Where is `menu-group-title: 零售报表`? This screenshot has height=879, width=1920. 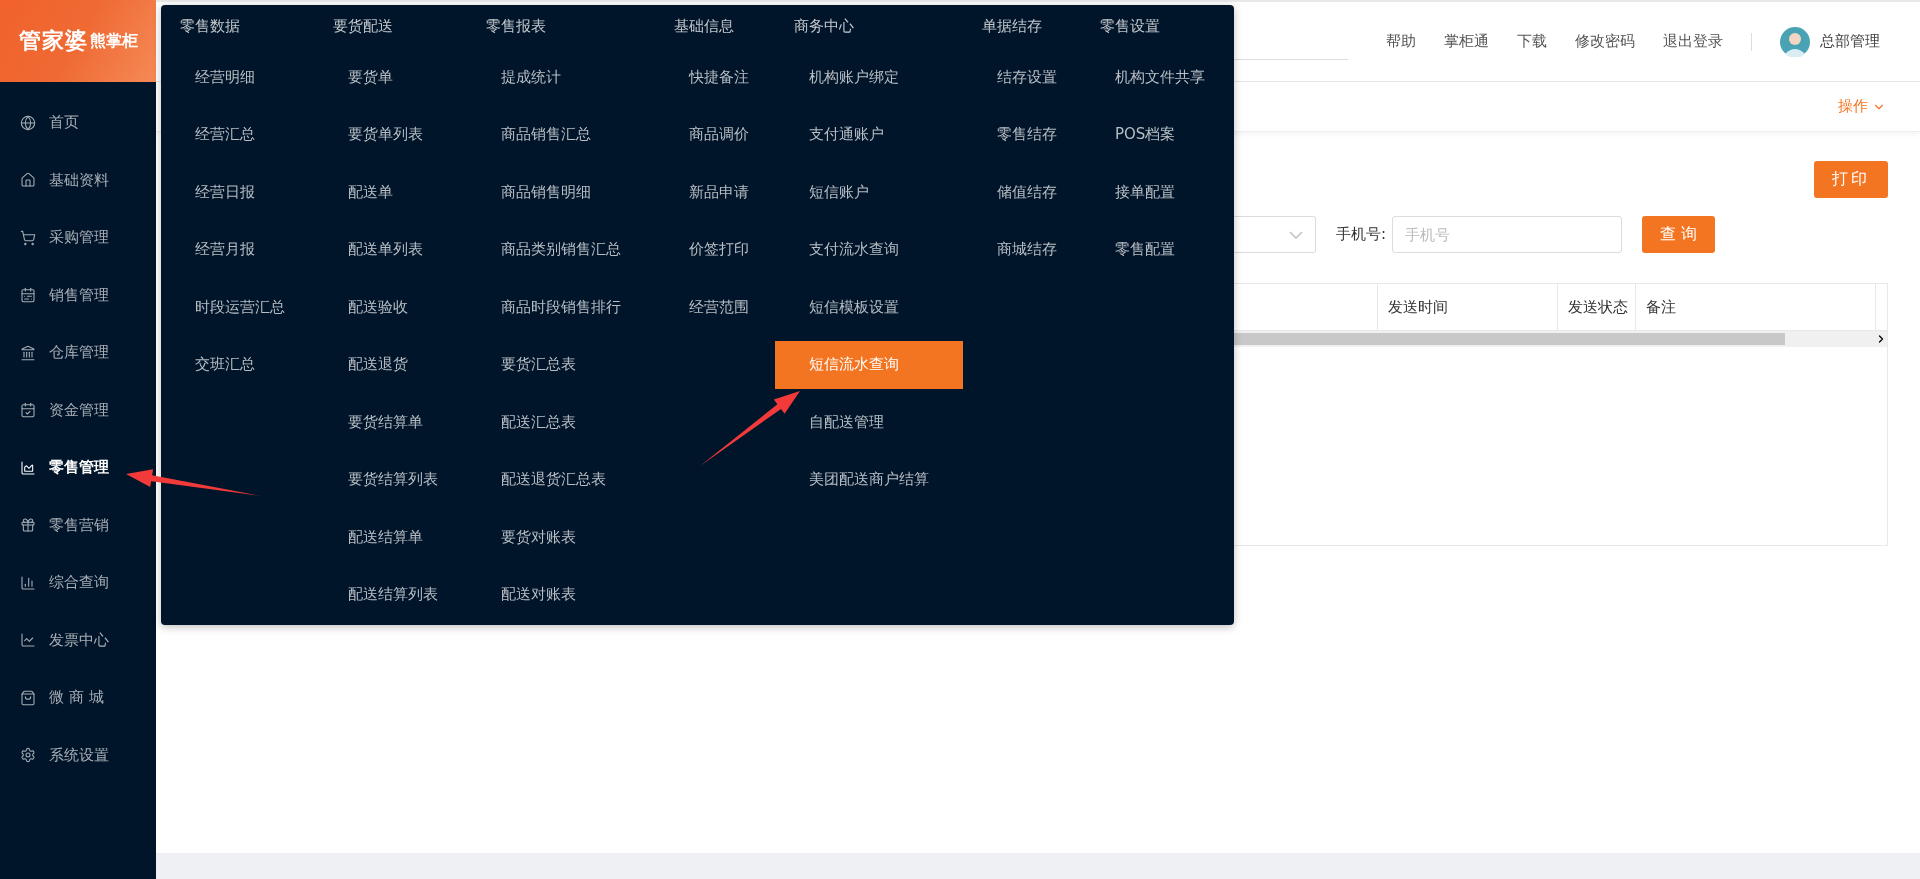
menu-group-title: 零售报表 is located at coordinates (516, 26).